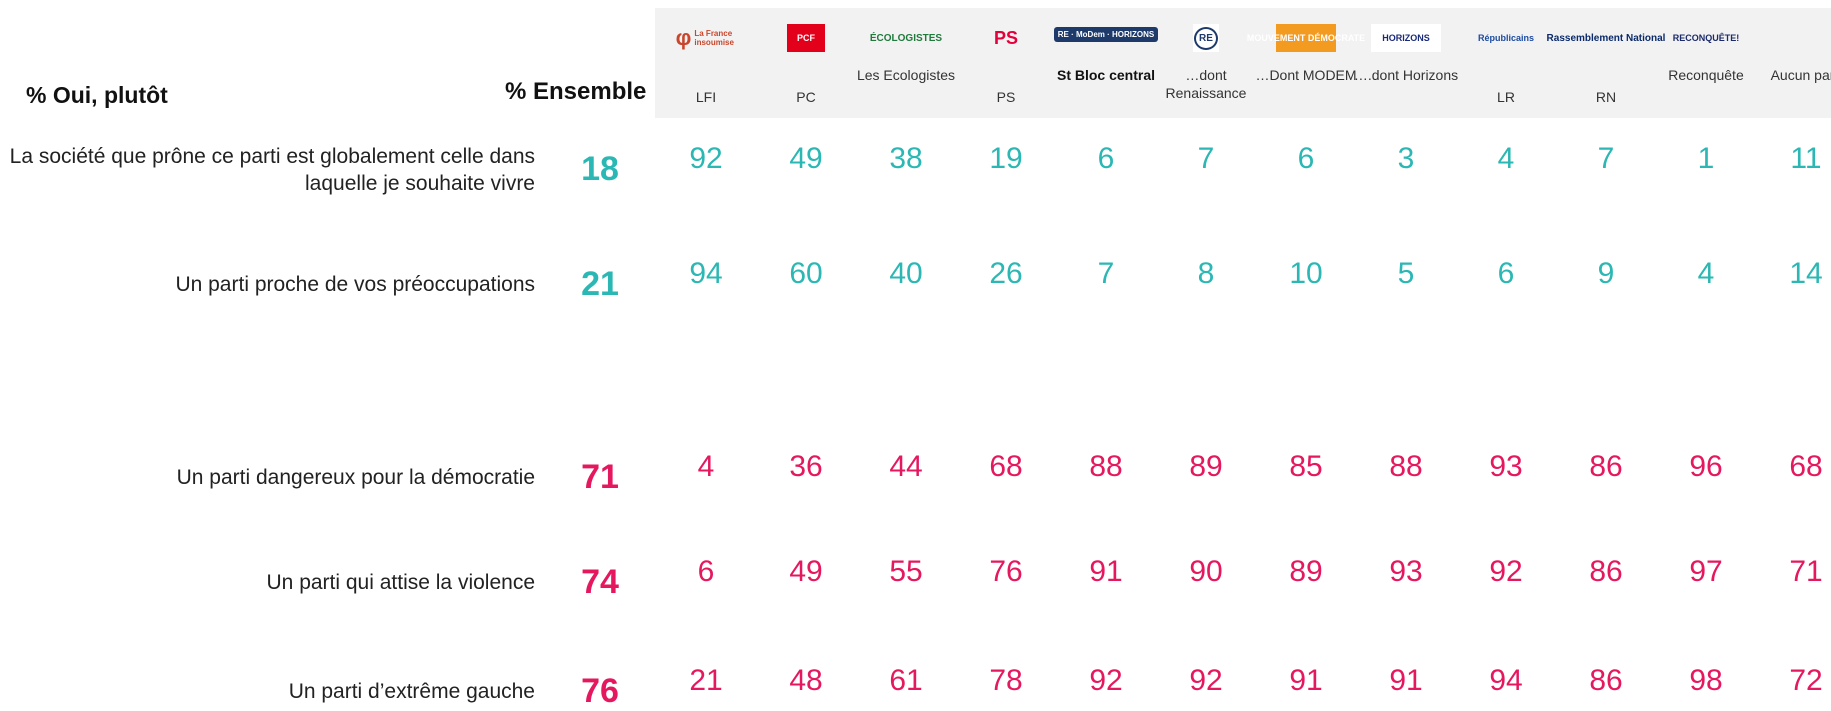 This screenshot has width=1831, height=711. What do you see at coordinates (1606, 38) in the screenshot?
I see `rn-flame-logo-icon: Rassemblement National` at bounding box center [1606, 38].